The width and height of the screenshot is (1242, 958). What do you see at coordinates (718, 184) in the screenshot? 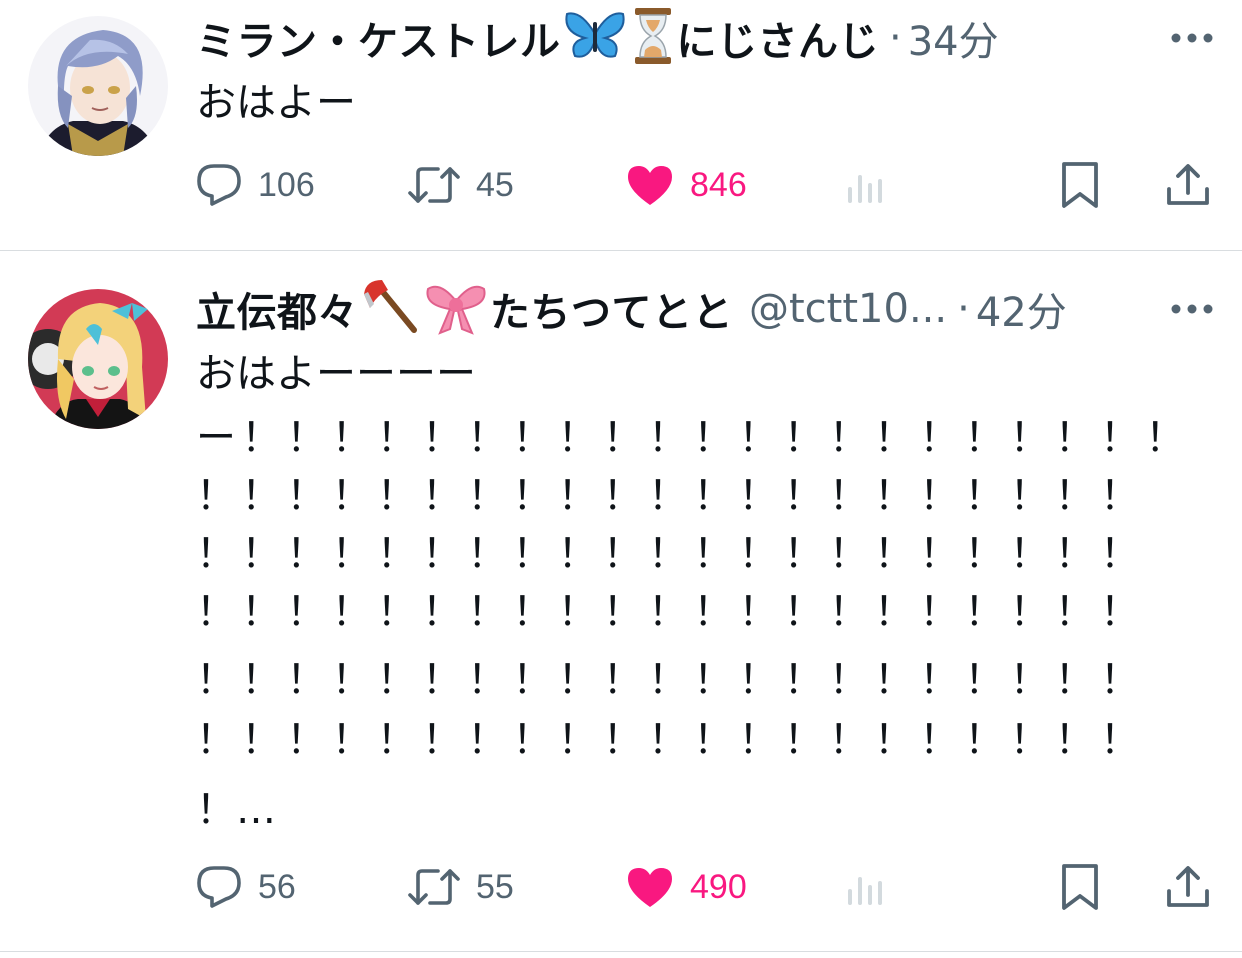
I see `like-count: 846` at bounding box center [718, 184].